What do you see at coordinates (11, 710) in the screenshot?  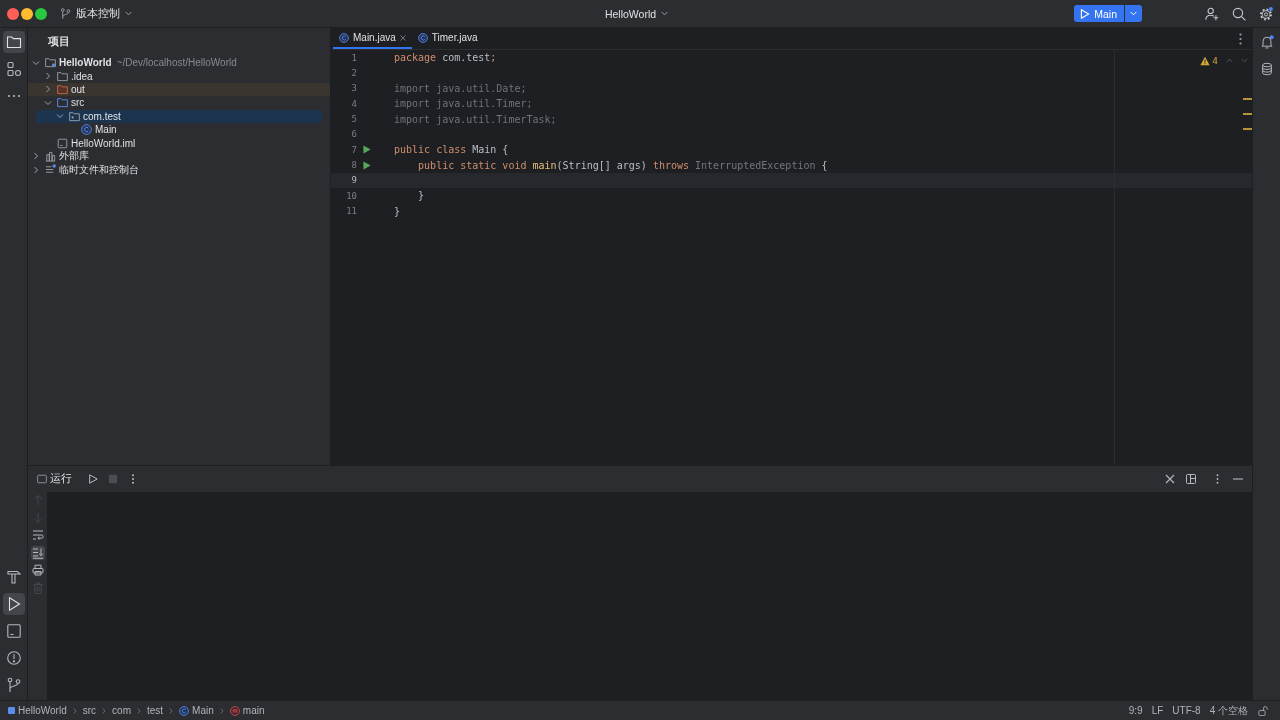 I see `module-icon` at bounding box center [11, 710].